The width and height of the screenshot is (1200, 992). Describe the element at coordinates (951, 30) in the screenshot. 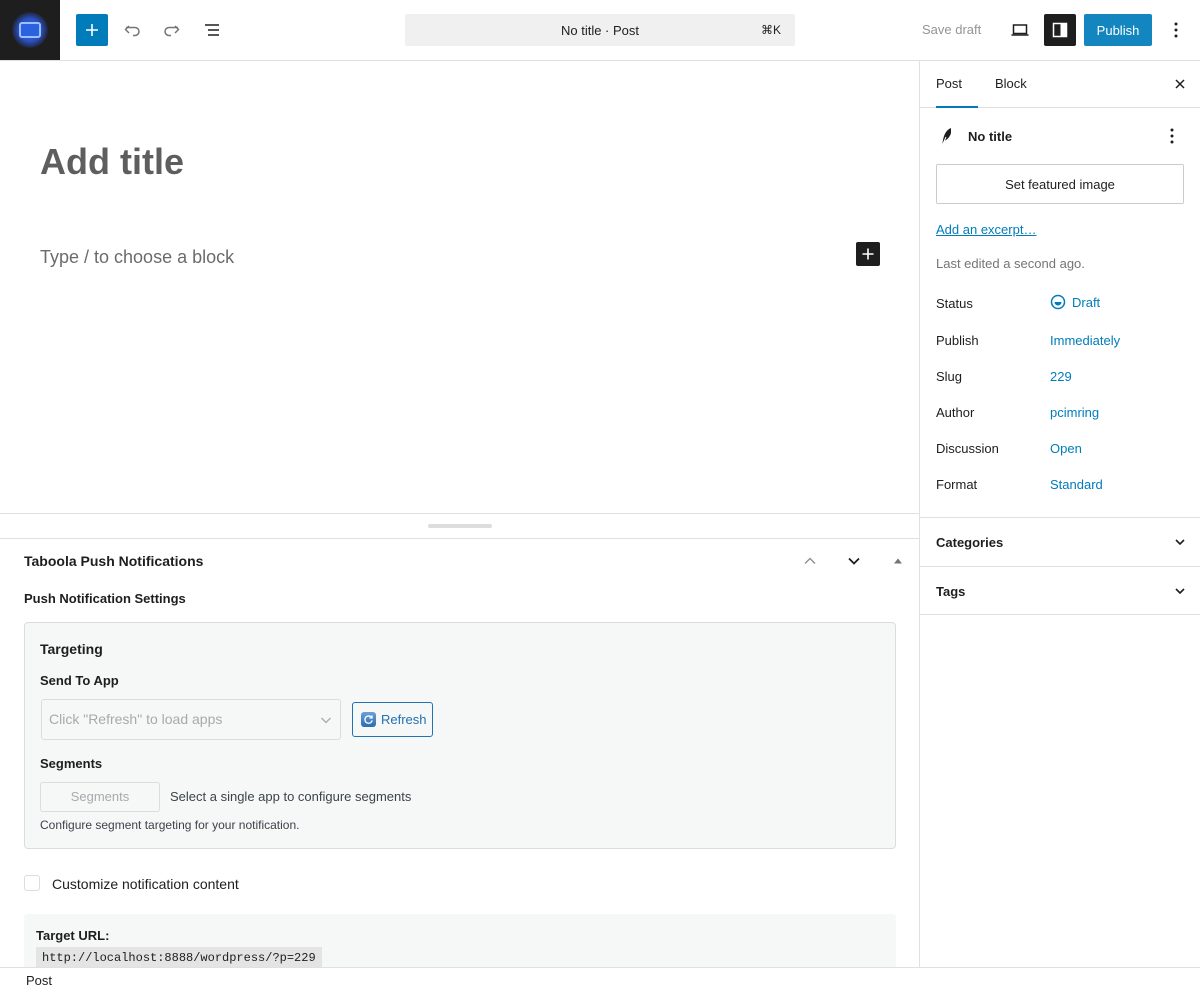

I see `save-draft-button: Save draft` at that location.